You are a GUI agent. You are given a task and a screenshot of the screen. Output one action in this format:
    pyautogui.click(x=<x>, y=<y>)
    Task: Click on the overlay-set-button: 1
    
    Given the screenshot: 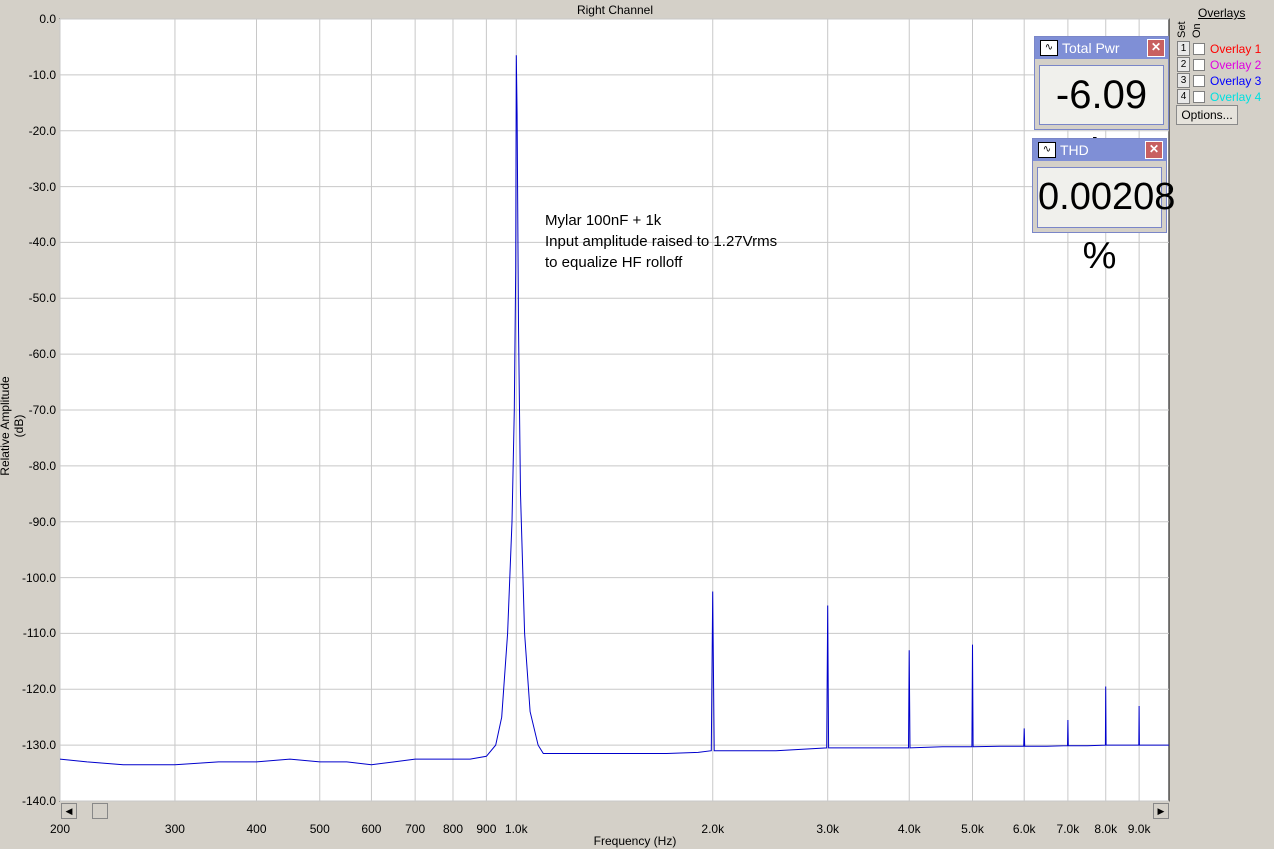 What is the action you would take?
    pyautogui.click(x=1183, y=48)
    